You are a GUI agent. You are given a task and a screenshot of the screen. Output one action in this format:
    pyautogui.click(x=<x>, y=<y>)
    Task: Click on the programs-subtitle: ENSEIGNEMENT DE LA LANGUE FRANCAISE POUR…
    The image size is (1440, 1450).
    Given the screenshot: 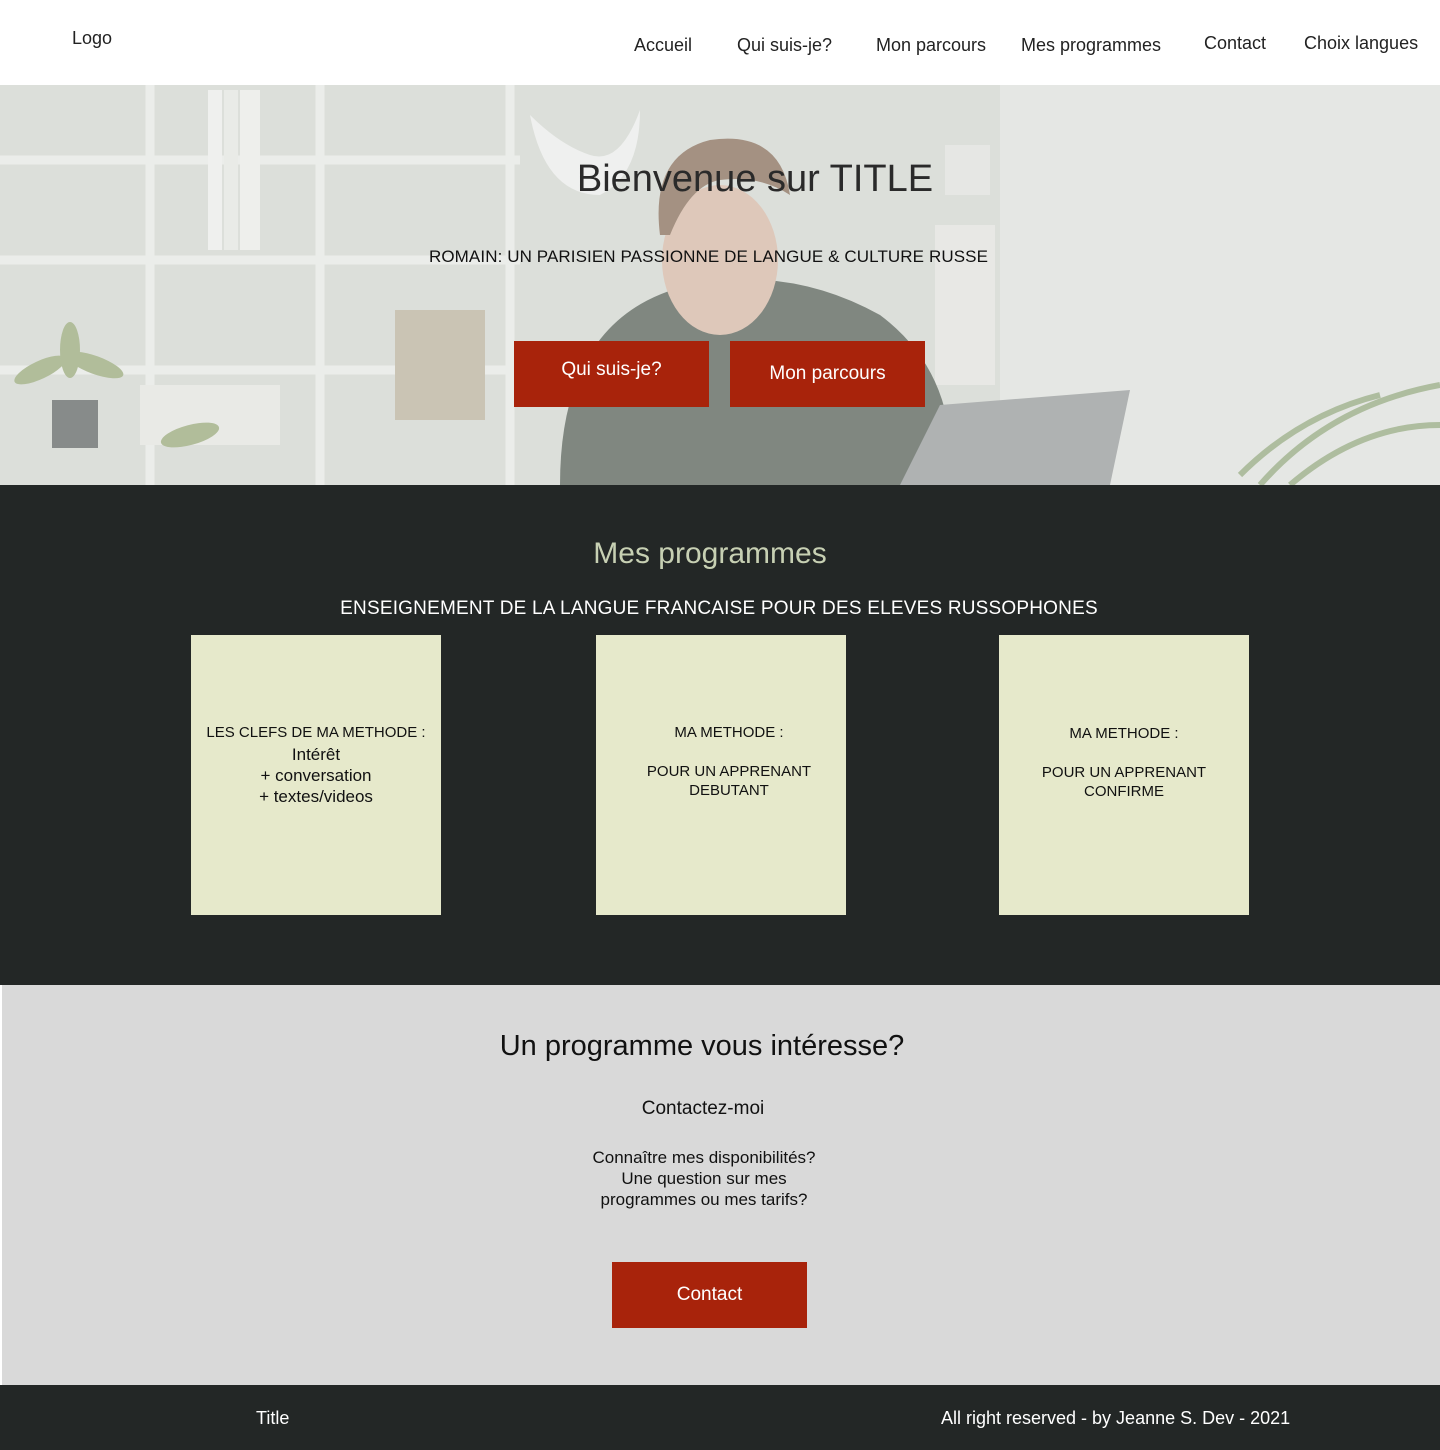 What is the action you would take?
    pyautogui.click(x=719, y=608)
    